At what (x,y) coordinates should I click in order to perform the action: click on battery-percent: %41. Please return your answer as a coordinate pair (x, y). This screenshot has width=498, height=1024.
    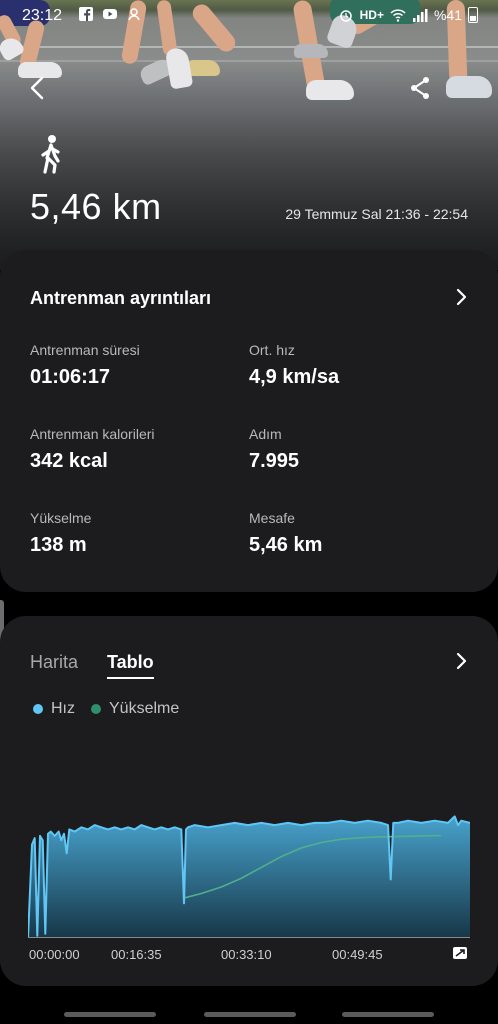
    Looking at the image, I should click on (447, 15).